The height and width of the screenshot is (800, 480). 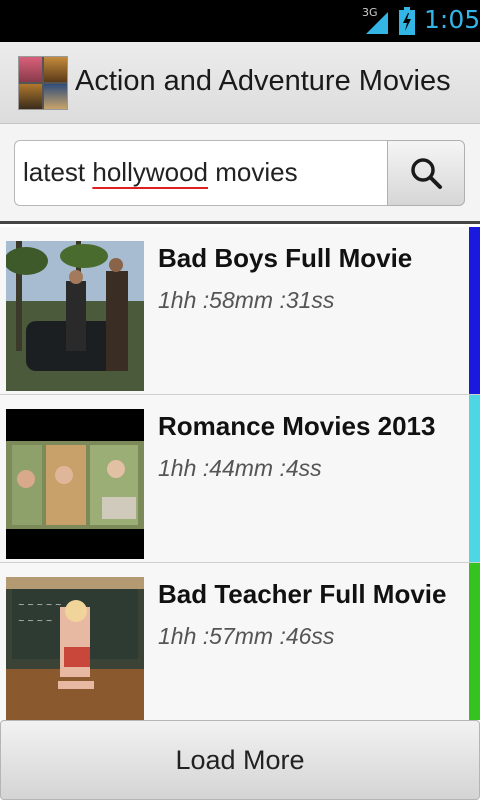 I want to click on video-title: Bad Boys Full Movie, so click(x=285, y=258).